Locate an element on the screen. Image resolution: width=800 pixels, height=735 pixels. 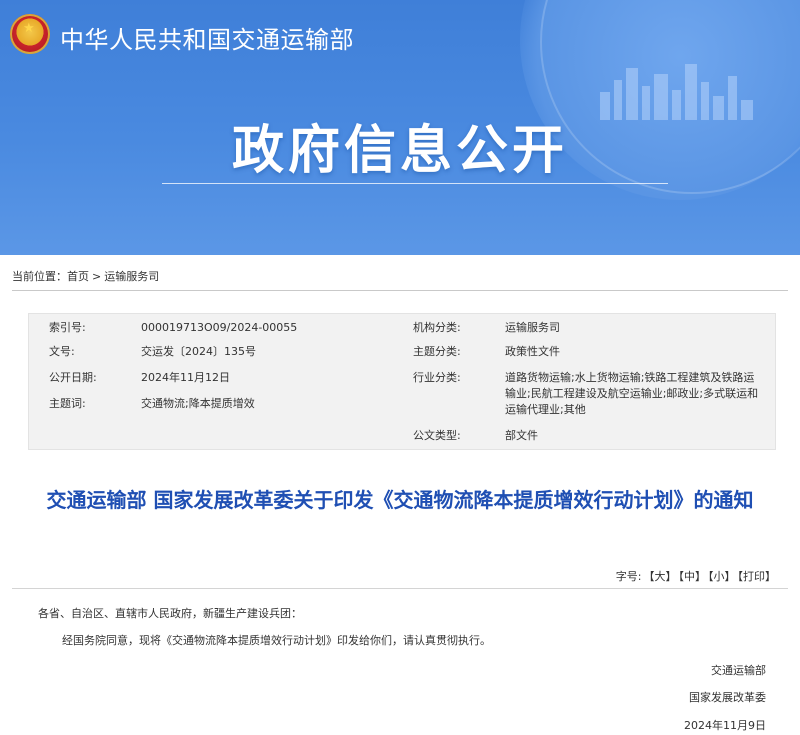
breadcrumb-home-link: 首页 is located at coordinates (78, 276).